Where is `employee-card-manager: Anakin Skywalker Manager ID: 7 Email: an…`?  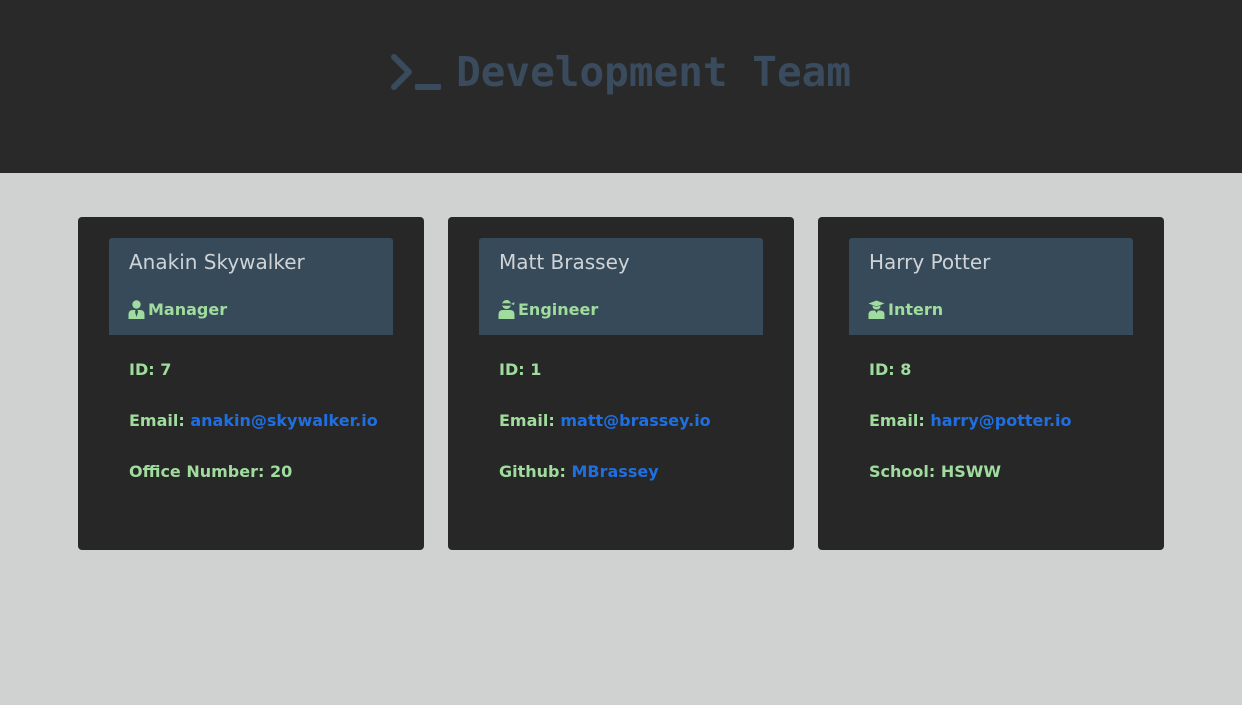
employee-card-manager: Anakin Skywalker Manager ID: 7 Email: an… is located at coordinates (251, 383).